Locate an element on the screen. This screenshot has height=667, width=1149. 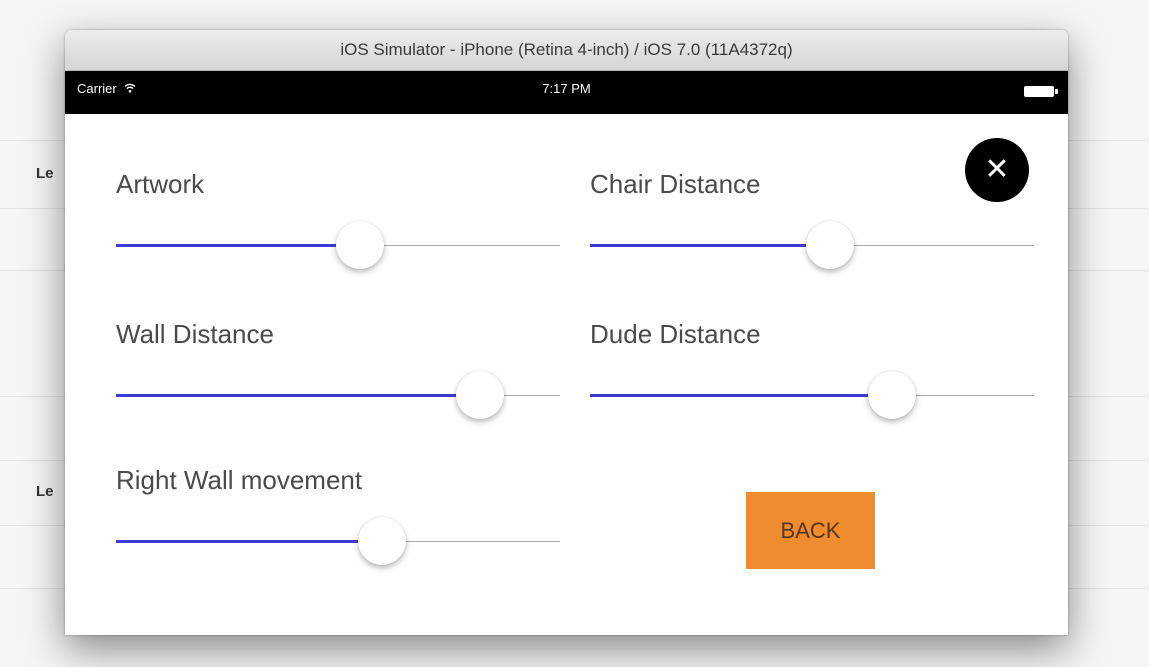
artwork-slider is located at coordinates (338, 246).